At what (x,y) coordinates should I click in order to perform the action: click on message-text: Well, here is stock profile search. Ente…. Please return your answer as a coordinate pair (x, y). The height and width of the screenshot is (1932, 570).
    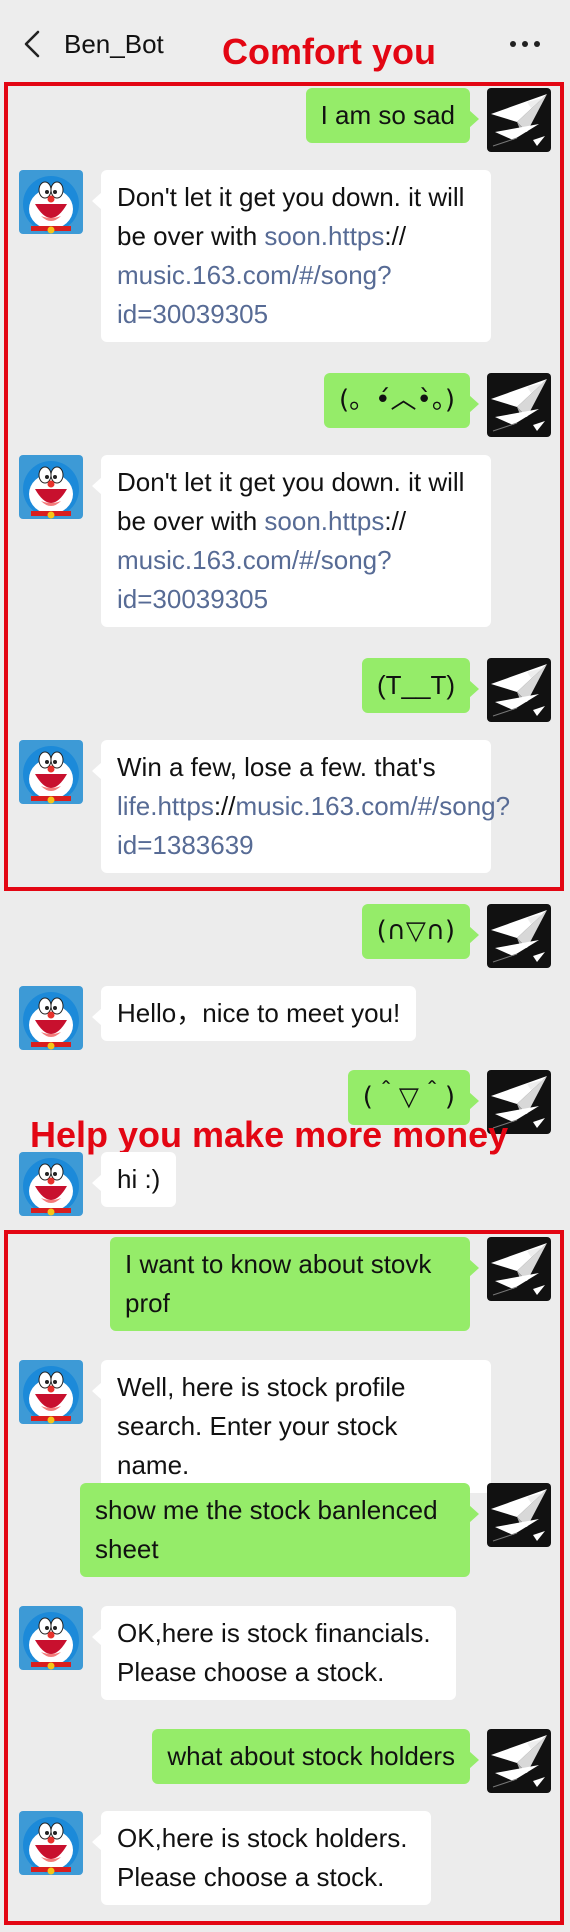
    Looking at the image, I should click on (261, 1426).